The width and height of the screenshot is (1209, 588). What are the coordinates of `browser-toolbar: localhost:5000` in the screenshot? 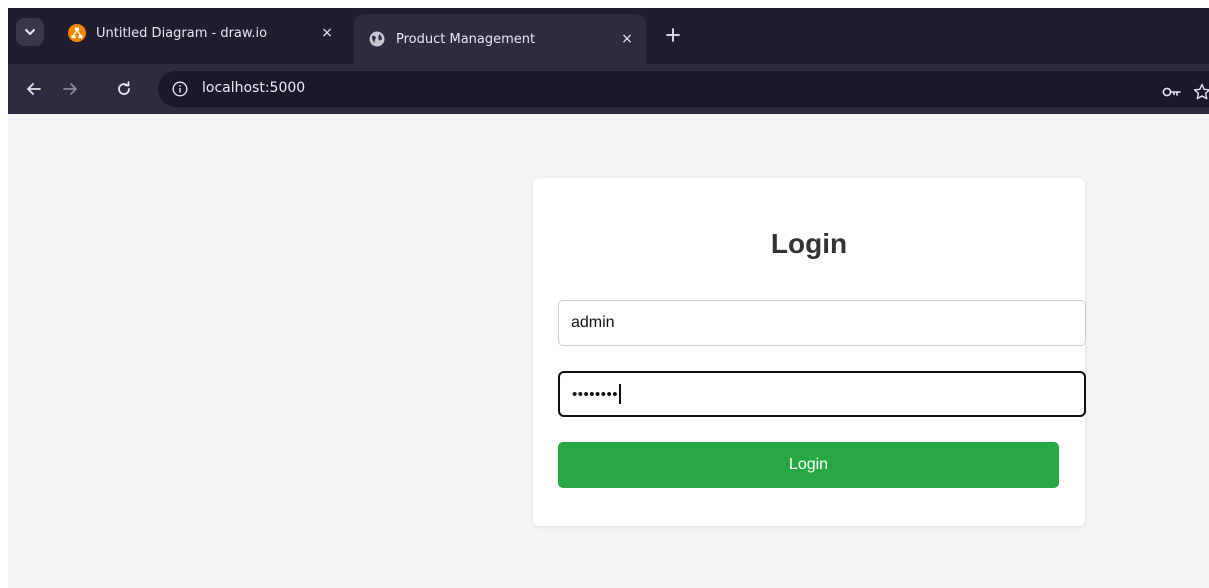 It's located at (608, 89).